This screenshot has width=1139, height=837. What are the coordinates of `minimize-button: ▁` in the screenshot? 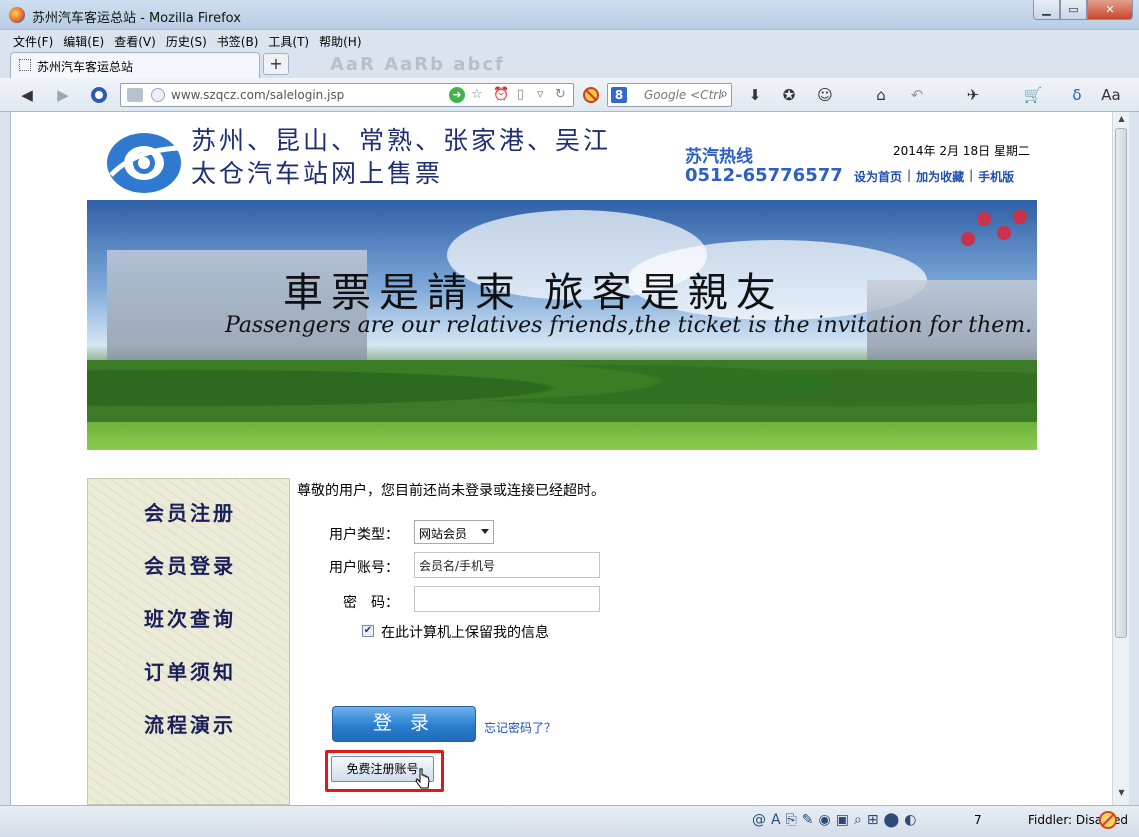 It's located at (1046, 10).